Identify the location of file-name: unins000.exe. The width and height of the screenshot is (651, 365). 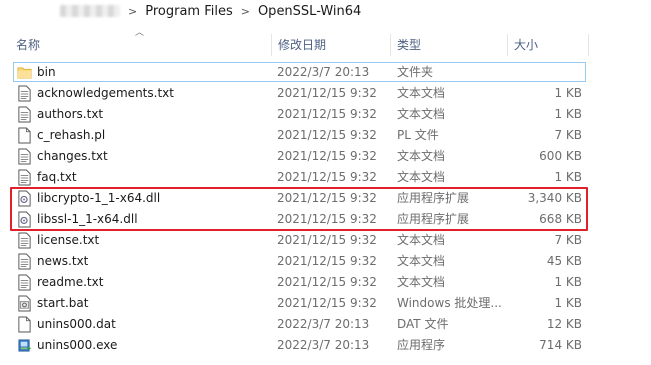
(77, 345).